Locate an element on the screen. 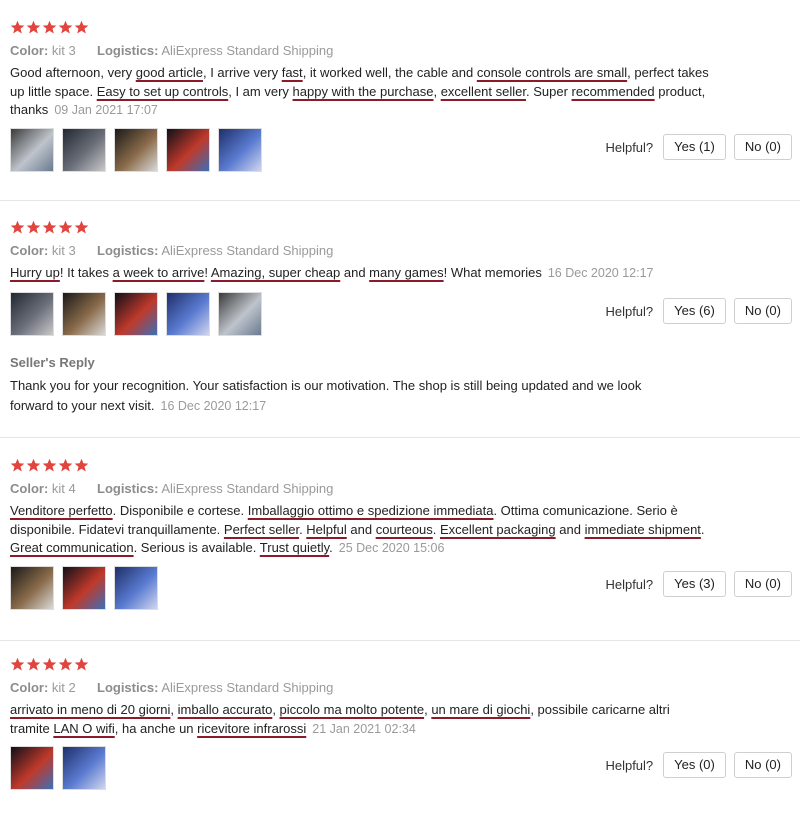  helpful-controls: Helpful? Yes (0) No (0) is located at coordinates (698, 765).